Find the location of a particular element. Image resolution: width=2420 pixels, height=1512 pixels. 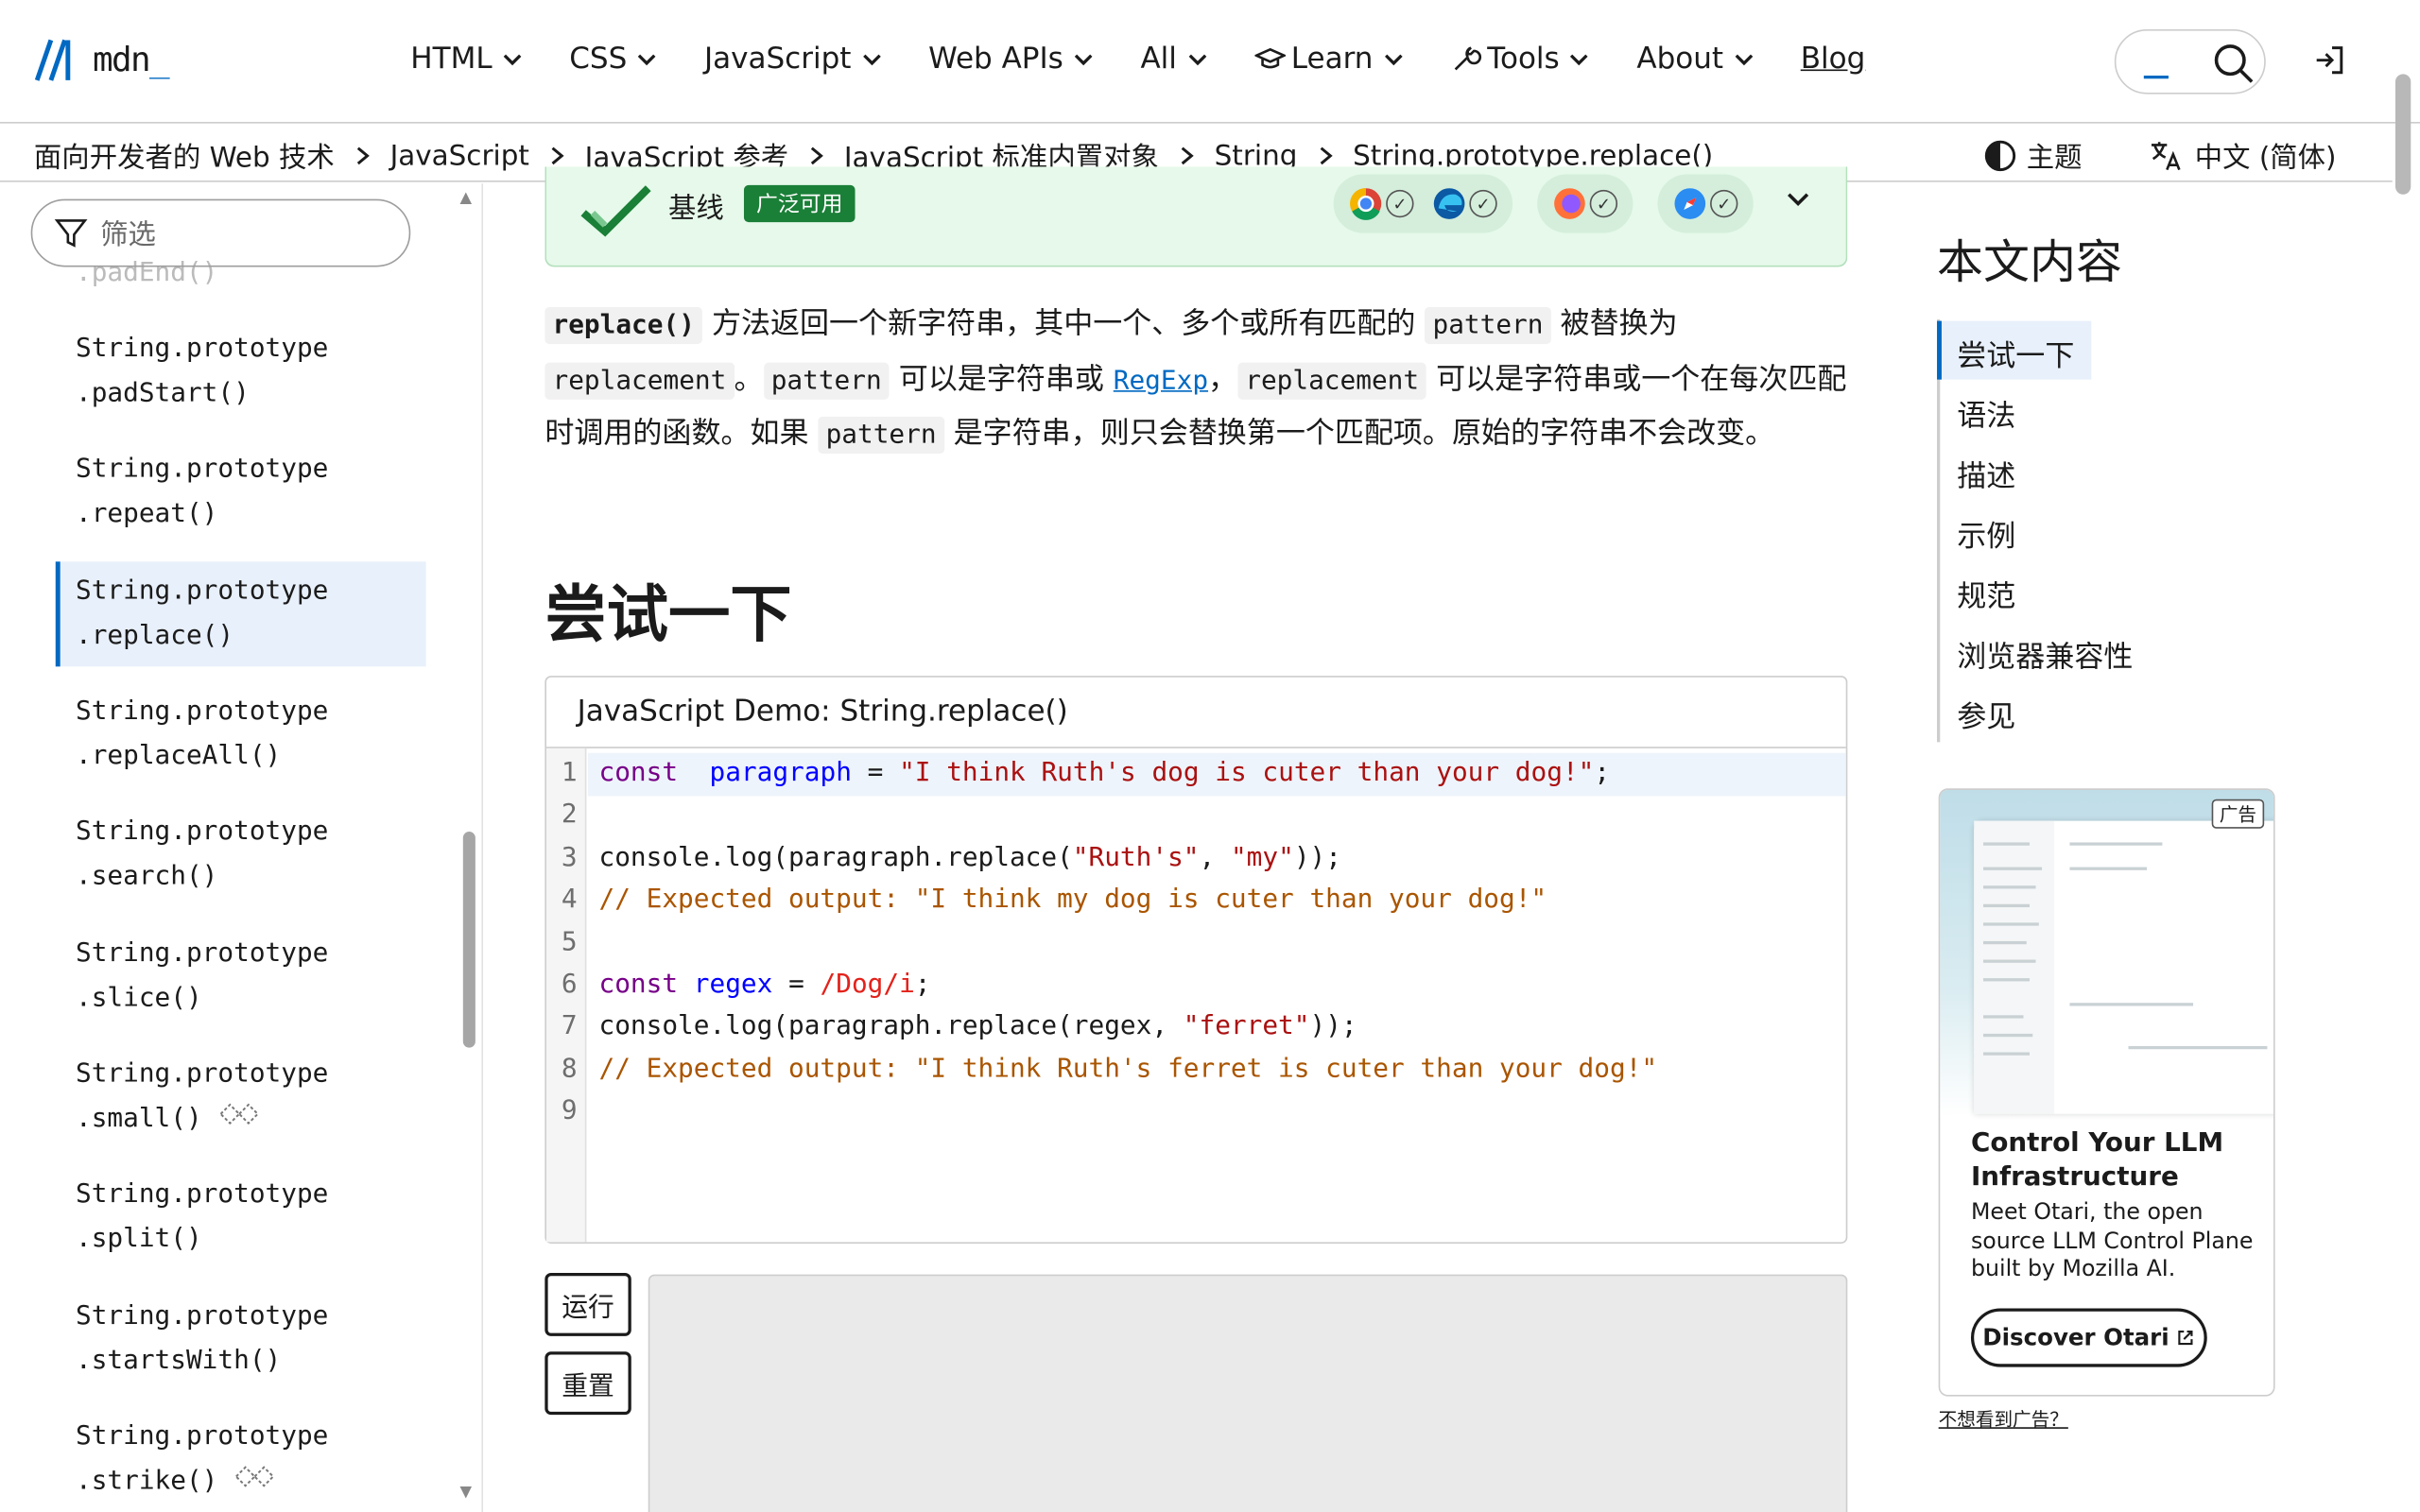

ad-feedback-link: 不想看到广告？ is located at coordinates (2003, 1418).